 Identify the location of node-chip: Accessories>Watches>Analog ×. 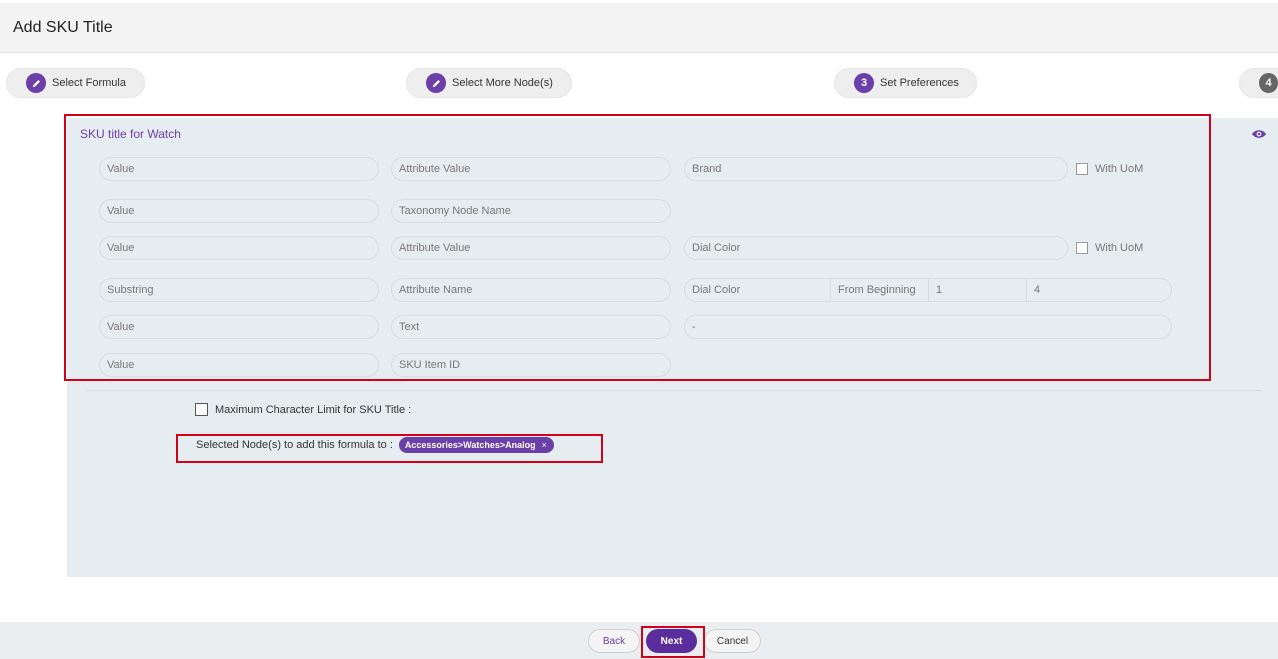
(476, 445).